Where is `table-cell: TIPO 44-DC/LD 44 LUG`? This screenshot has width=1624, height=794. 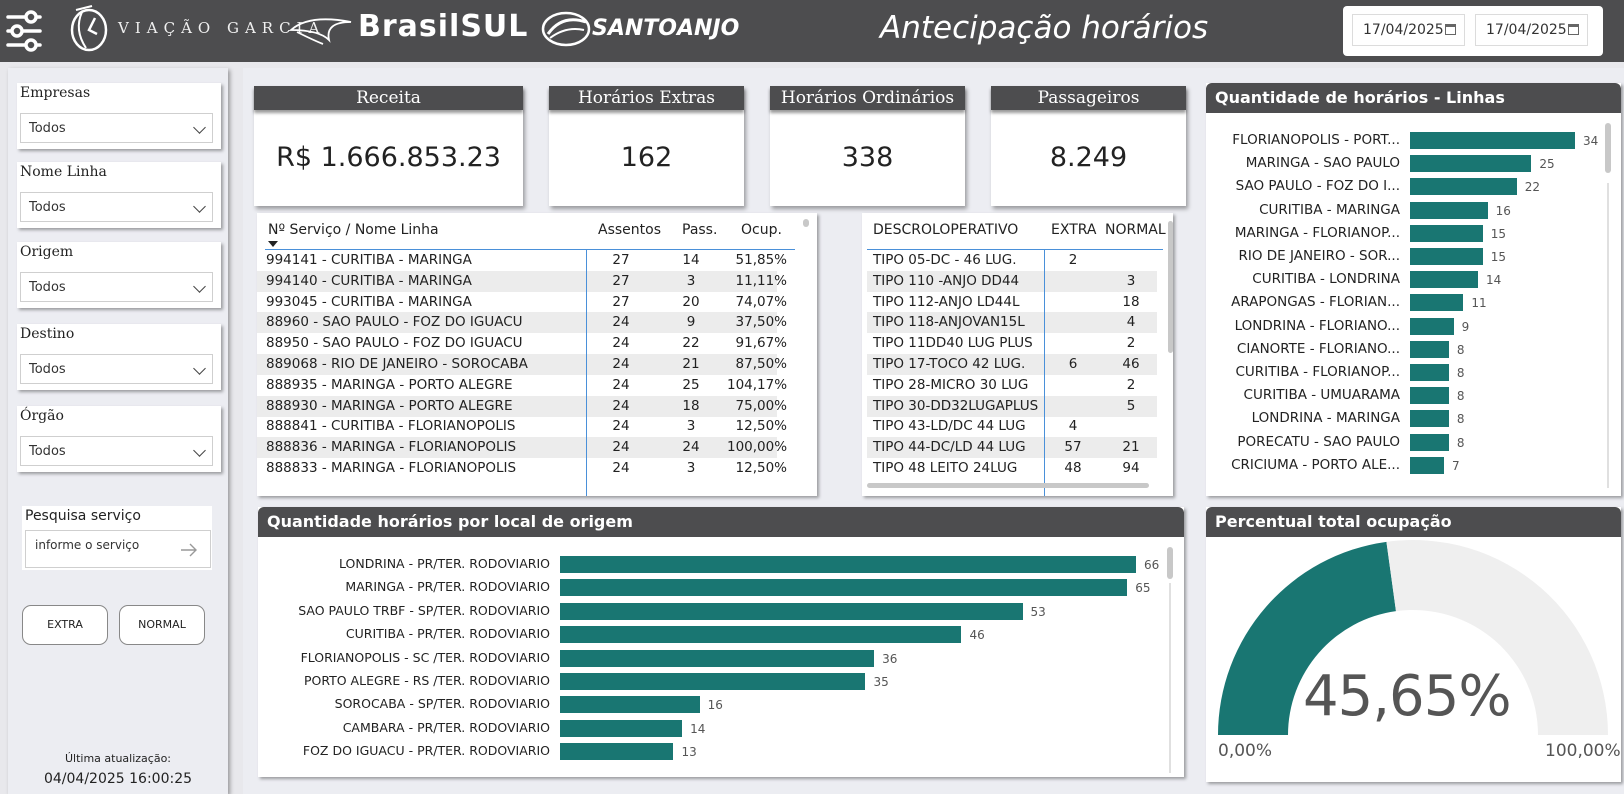
table-cell: TIPO 44-DC/LD 44 LUG is located at coordinates (949, 447).